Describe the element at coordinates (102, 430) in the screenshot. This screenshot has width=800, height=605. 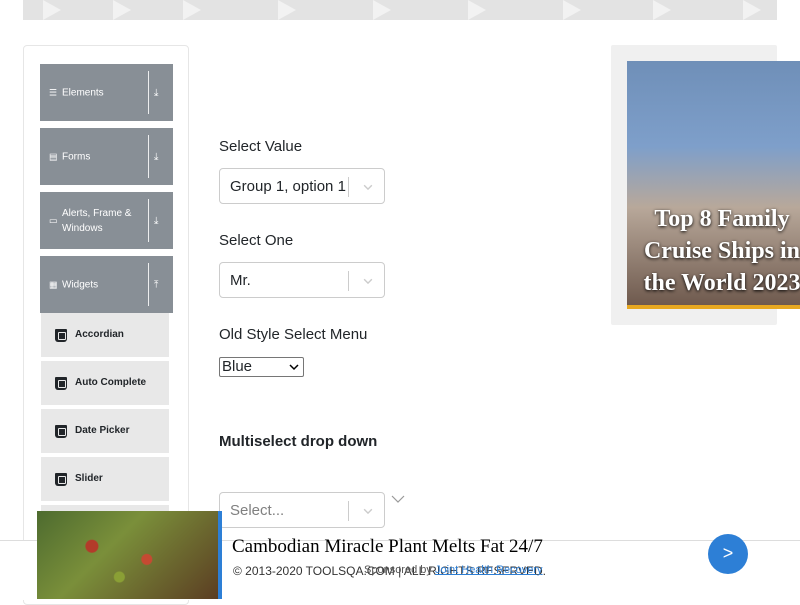
I see `sidebar-item-label: Date Picker` at that location.